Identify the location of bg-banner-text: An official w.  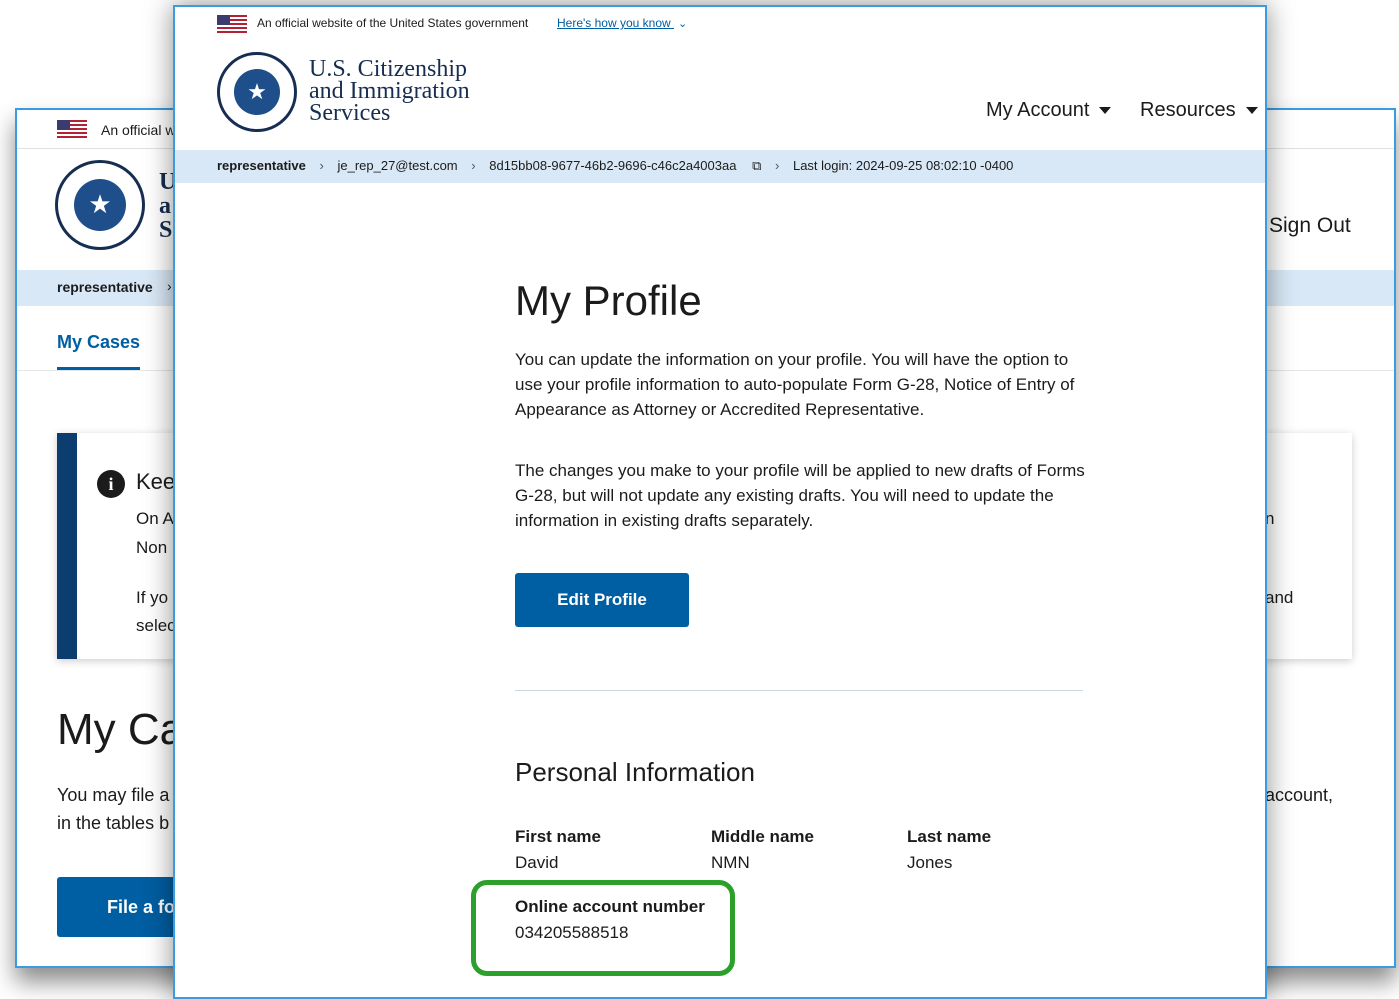
(138, 130).